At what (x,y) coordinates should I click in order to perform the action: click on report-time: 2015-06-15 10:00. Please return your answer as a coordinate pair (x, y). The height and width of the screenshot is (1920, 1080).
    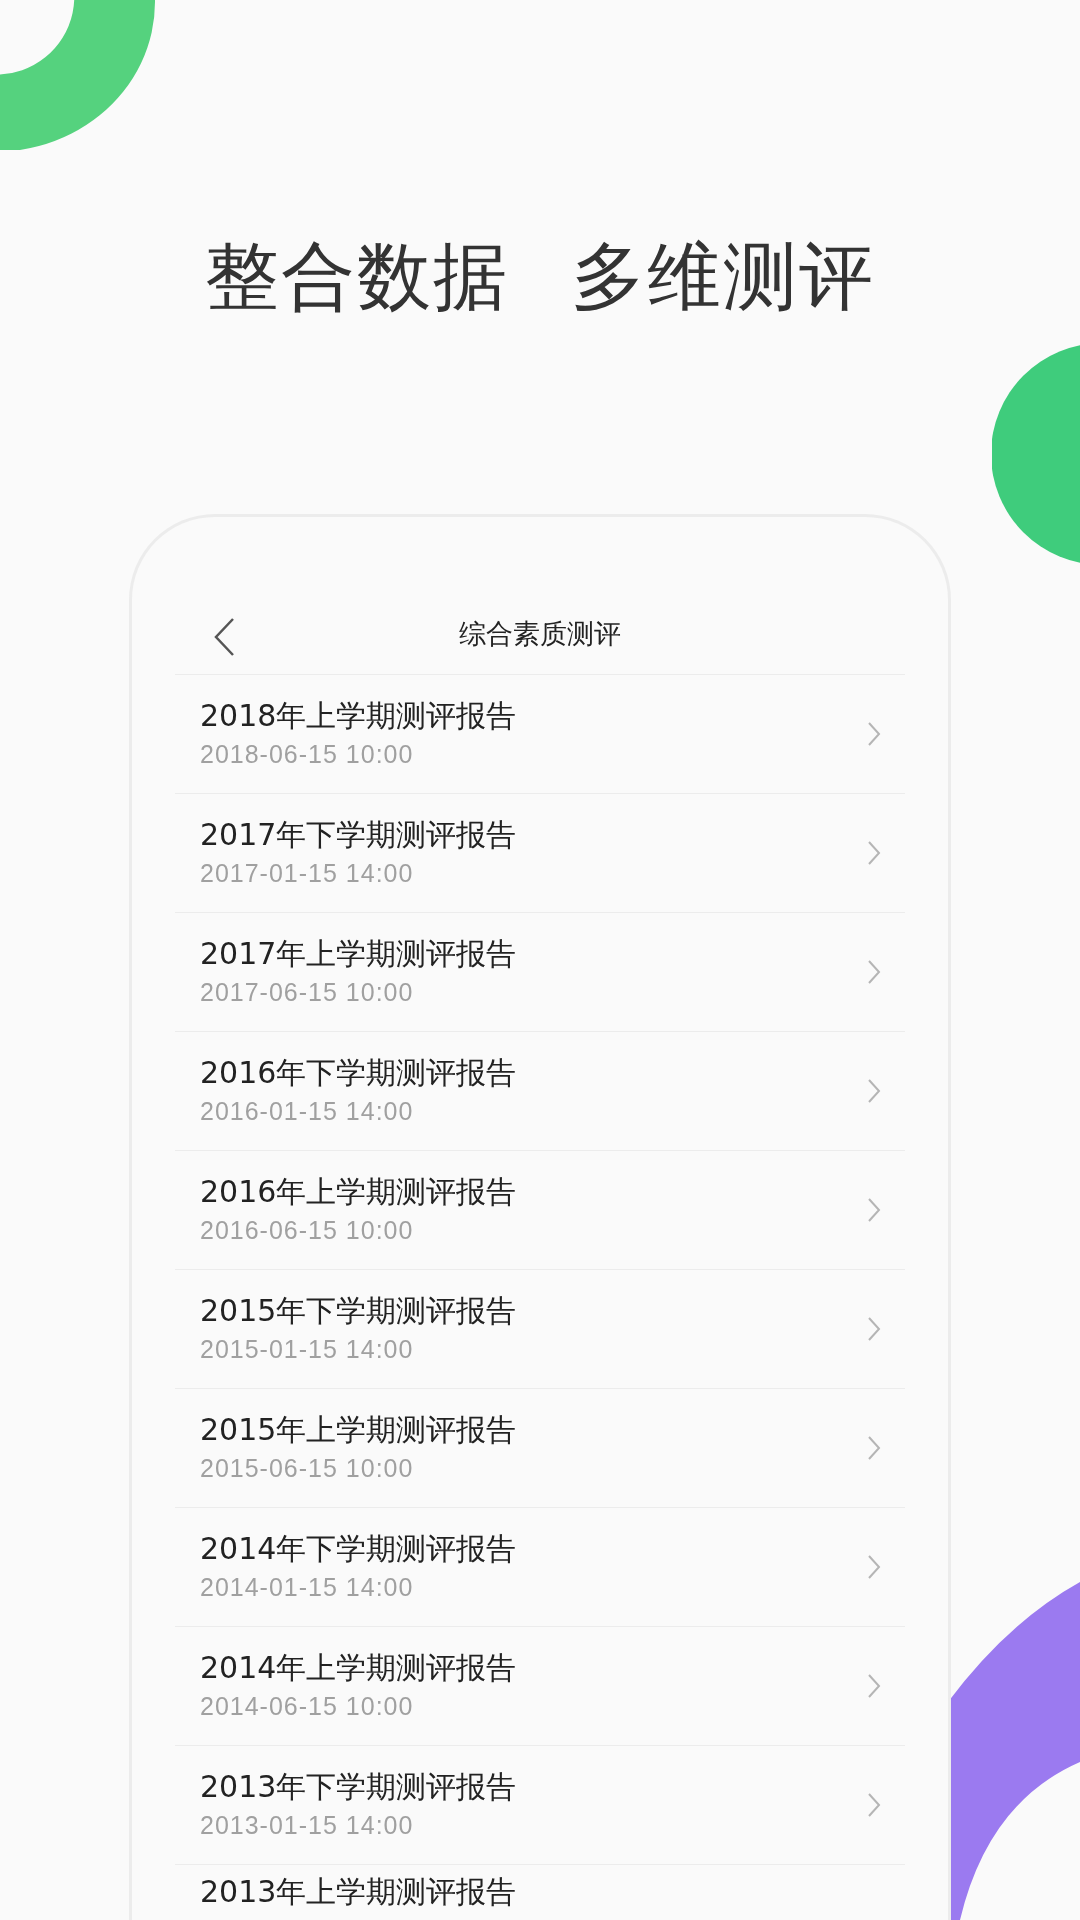
    Looking at the image, I should click on (307, 1468).